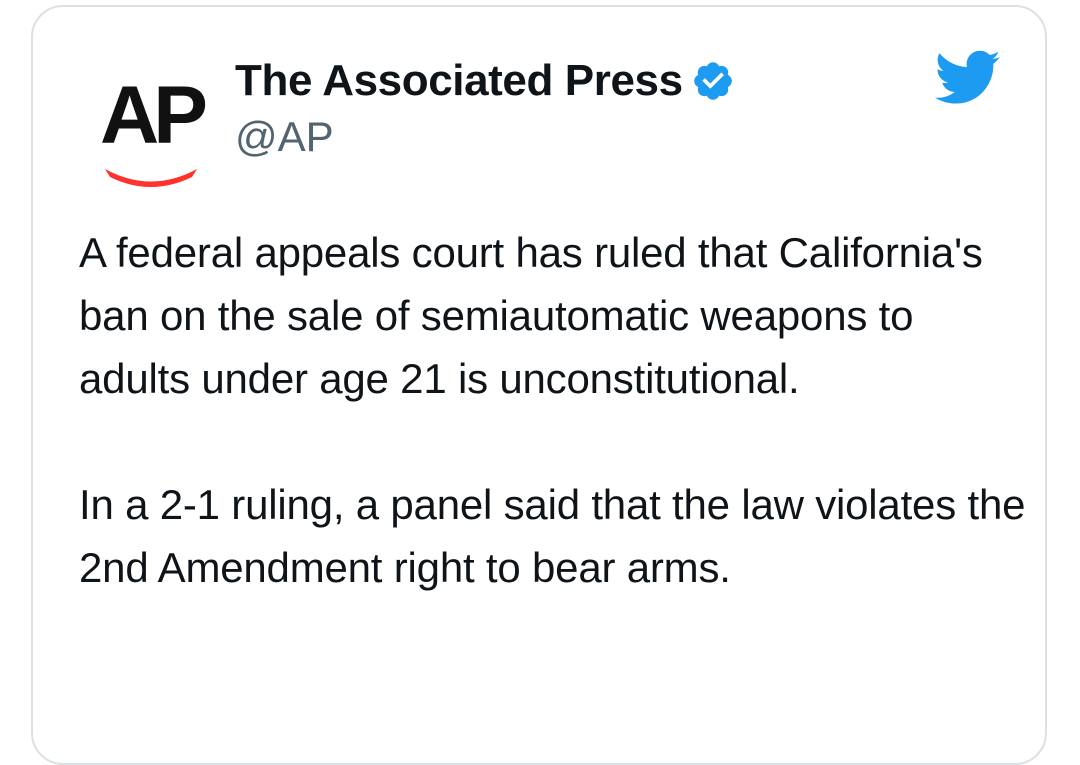  I want to click on display-name: The Associated Press, so click(459, 81).